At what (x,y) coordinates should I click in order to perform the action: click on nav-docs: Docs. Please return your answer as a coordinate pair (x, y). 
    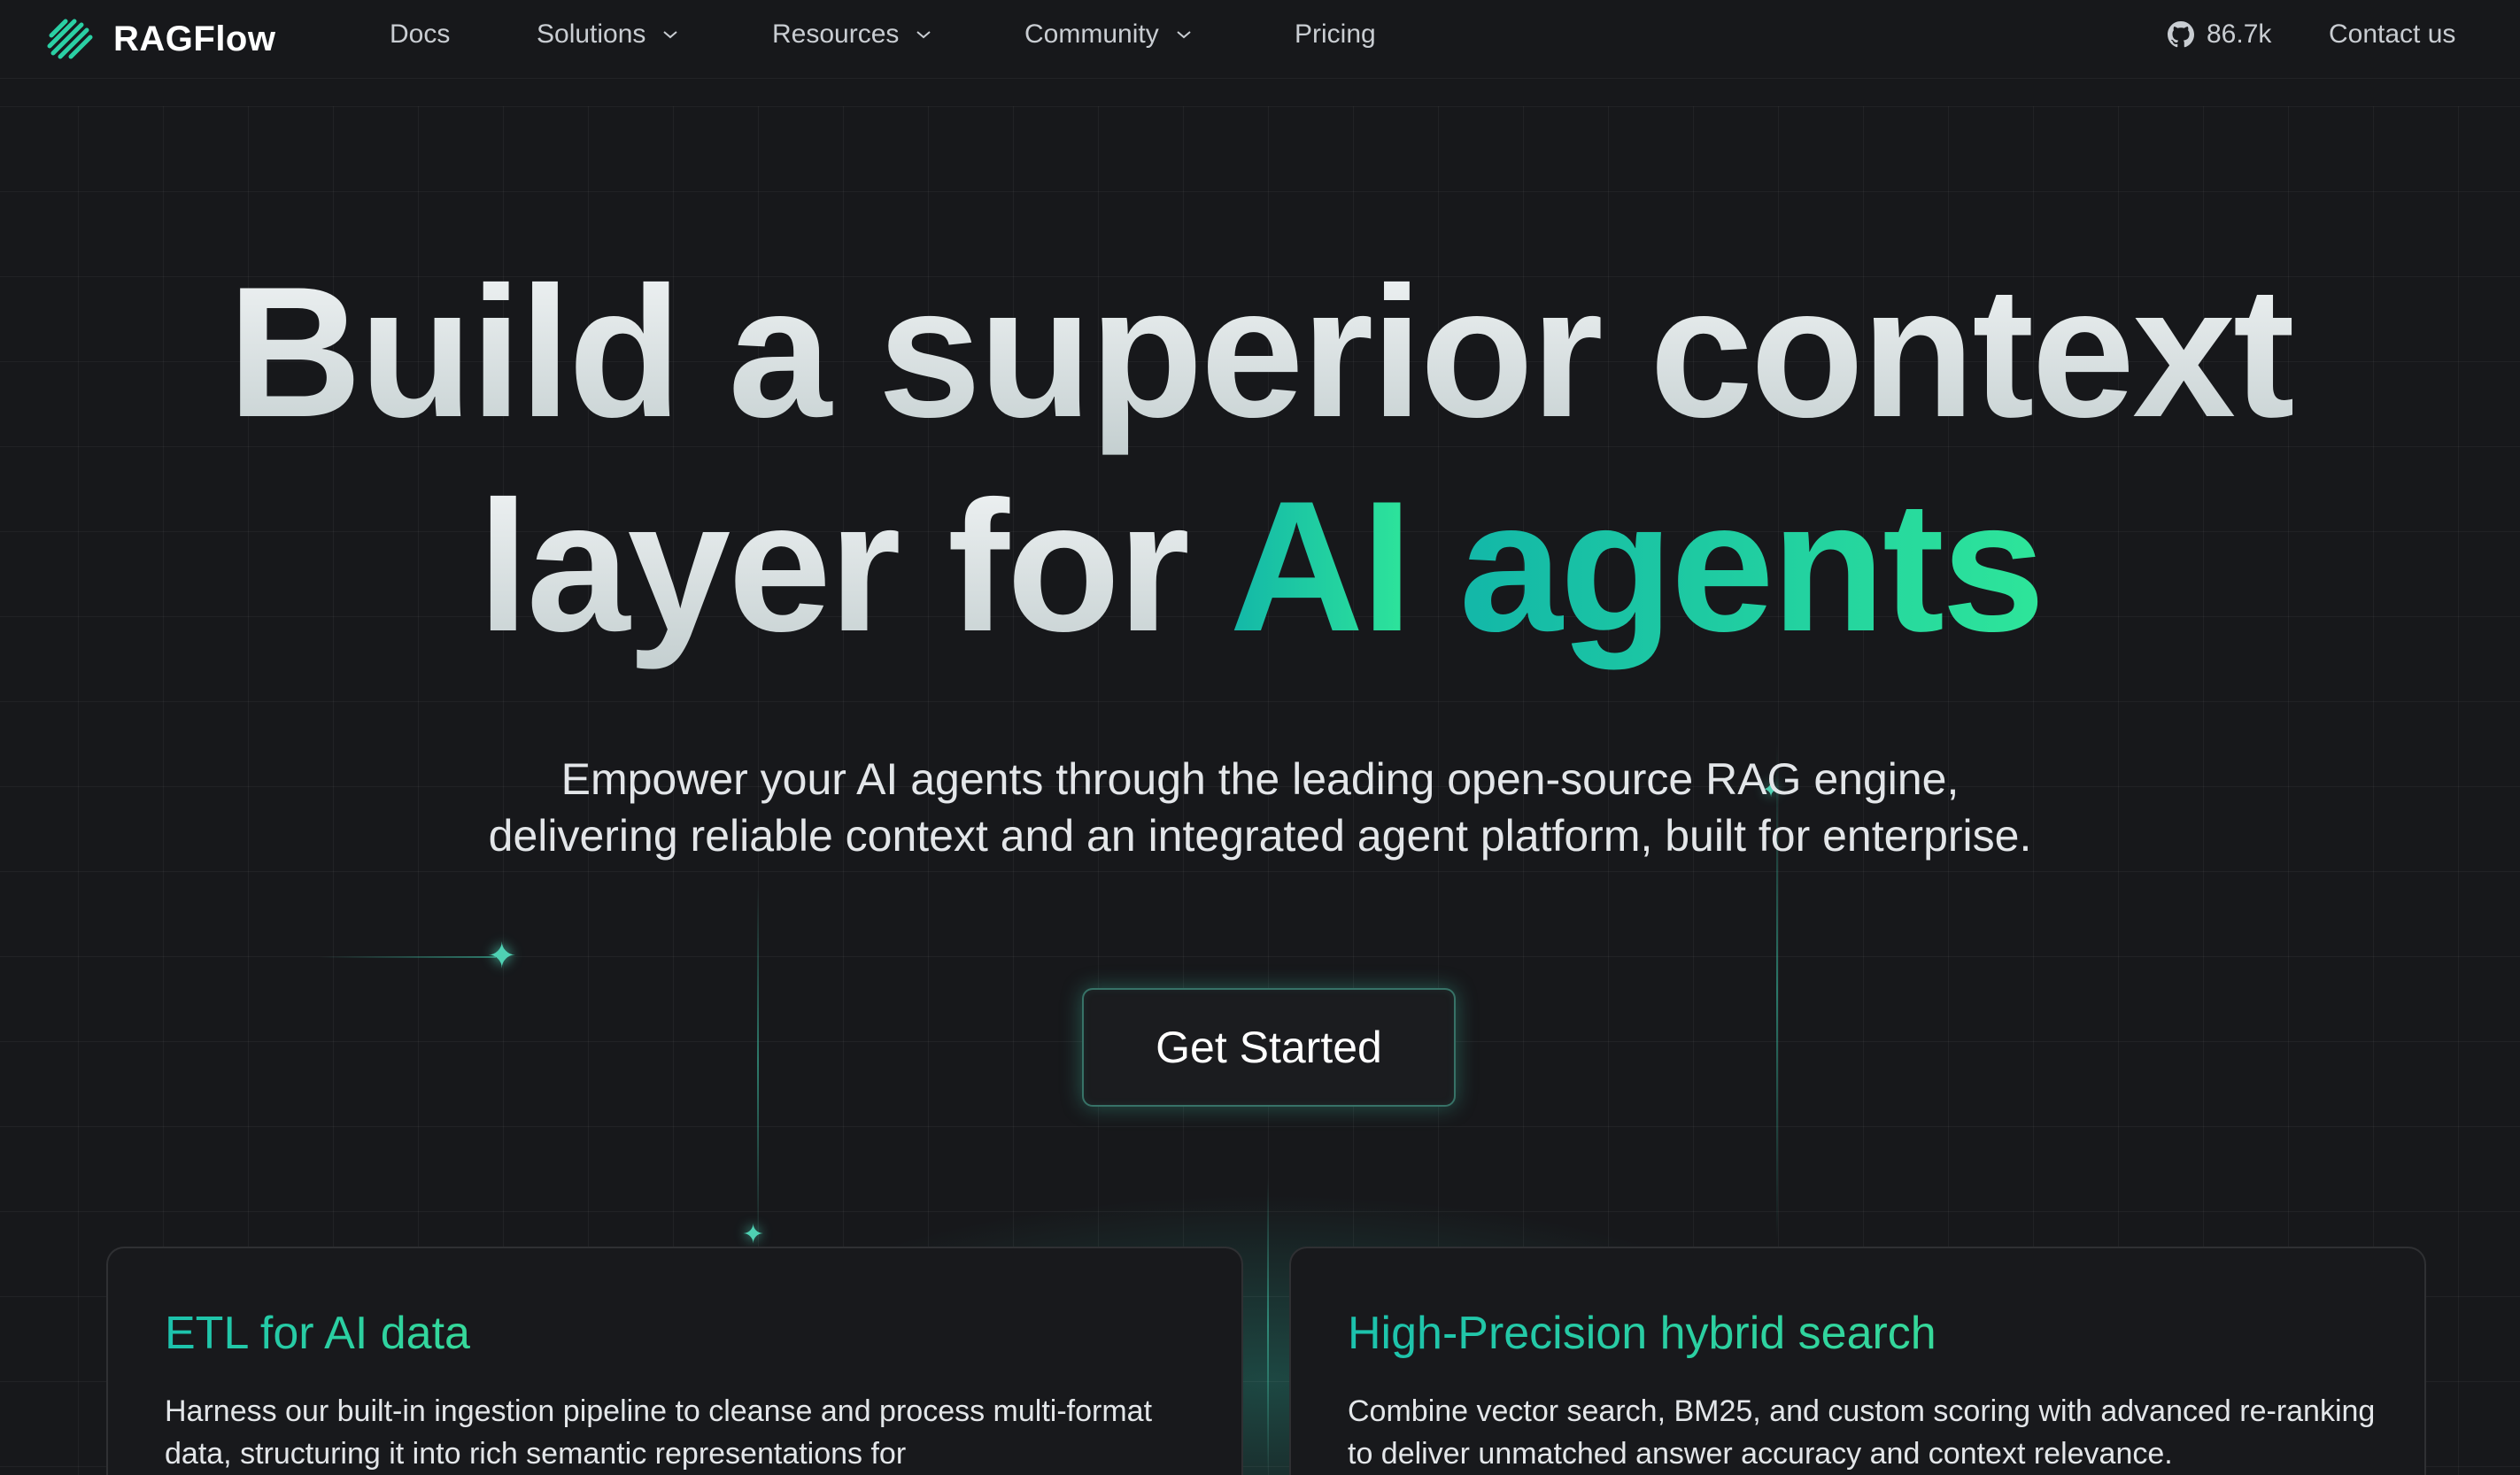
    Looking at the image, I should click on (420, 34).